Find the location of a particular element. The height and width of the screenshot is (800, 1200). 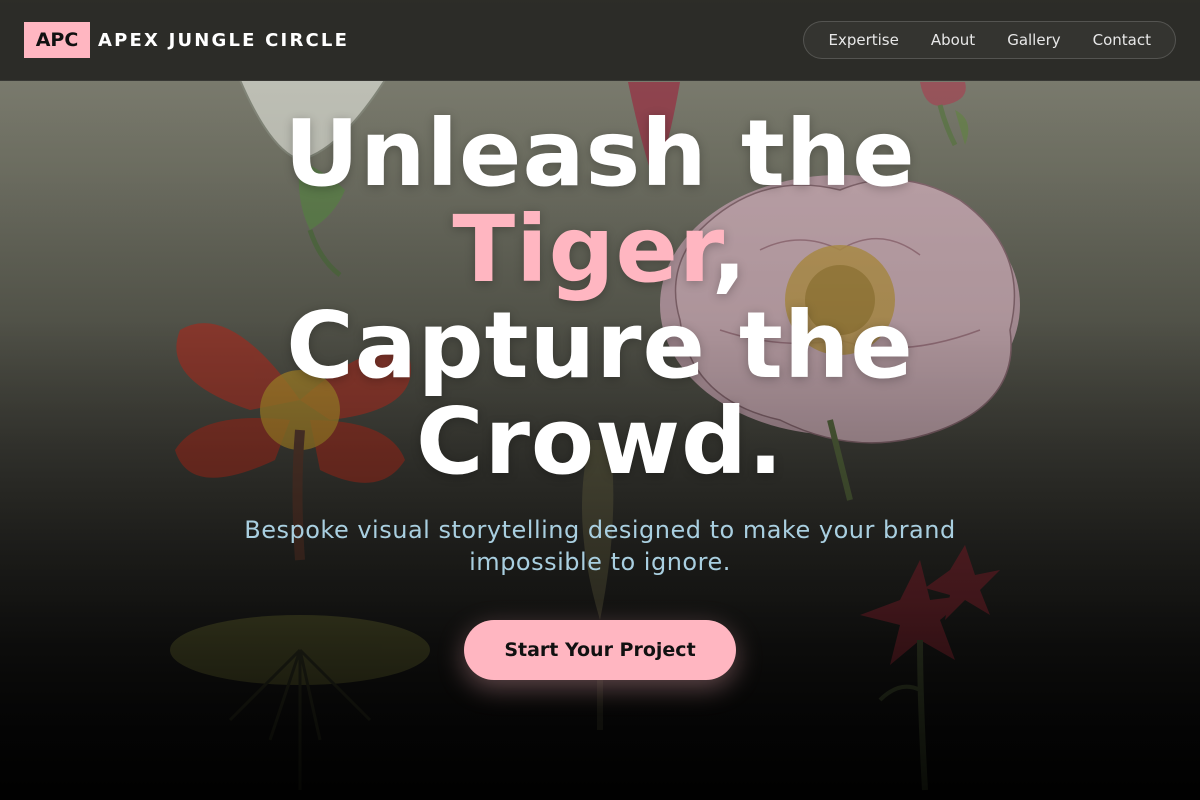

nav-link-expertise: Expertise is located at coordinates (863, 40).